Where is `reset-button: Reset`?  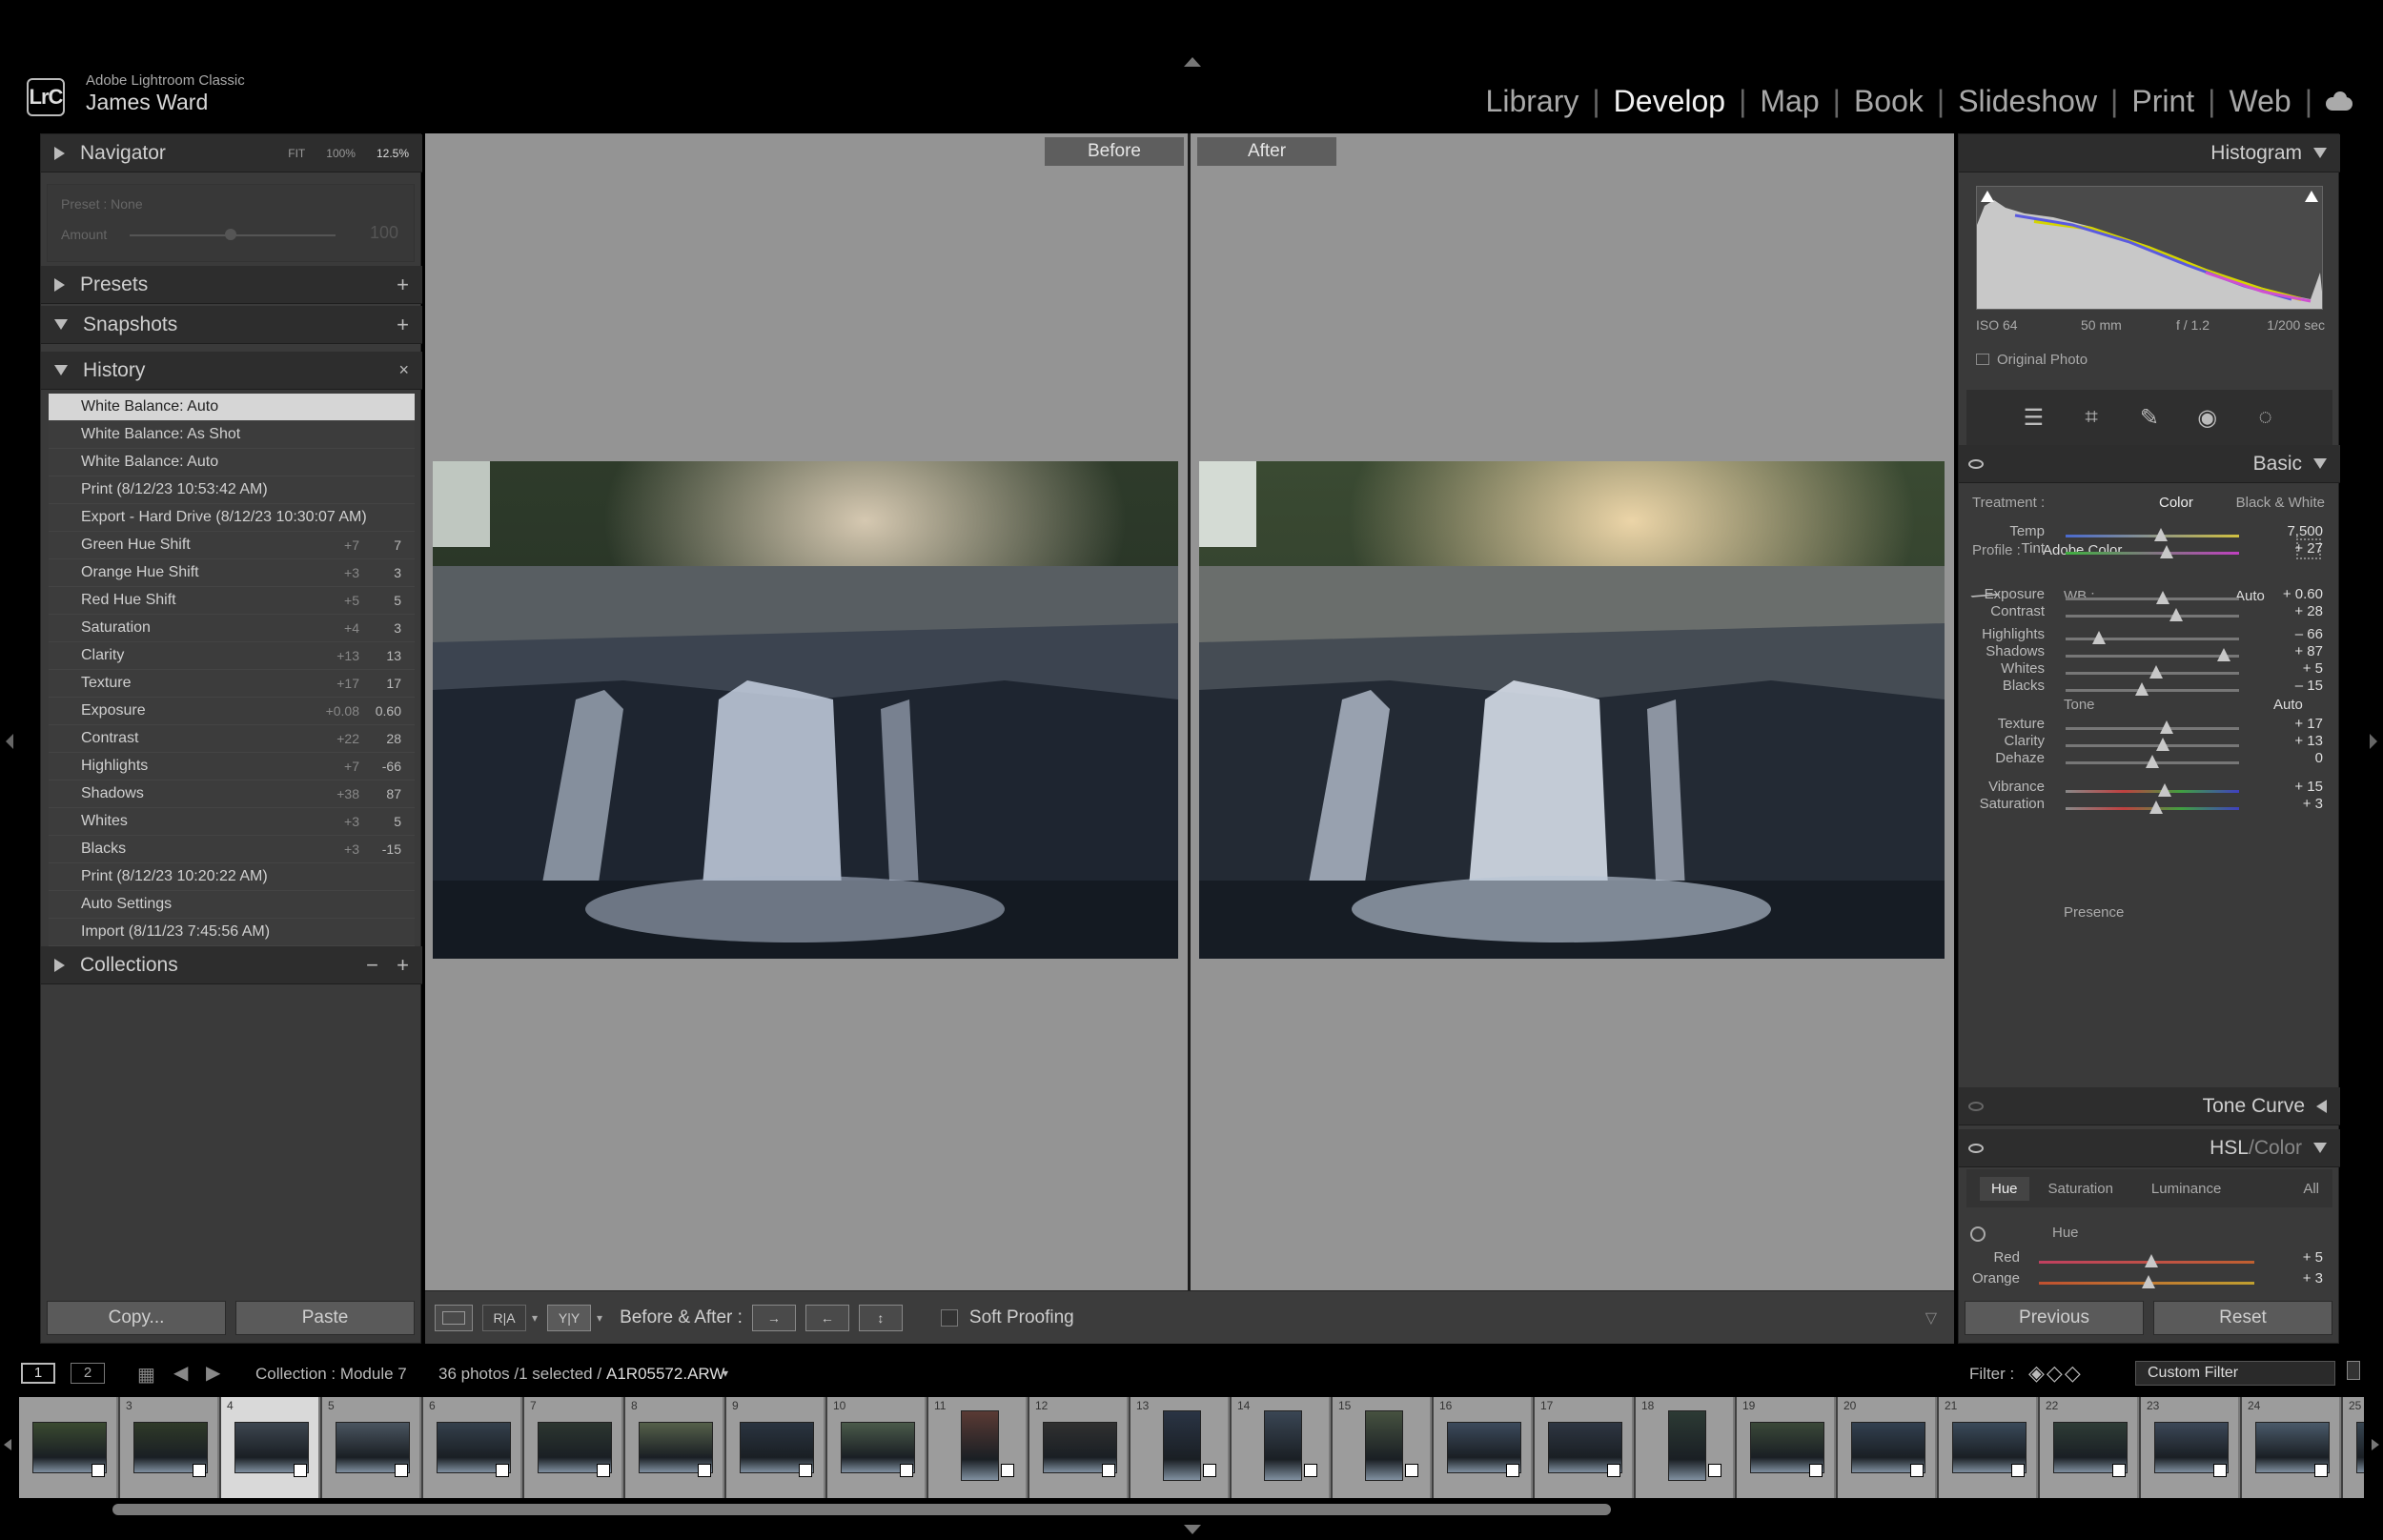
reset-button: Reset is located at coordinates (2243, 1318).